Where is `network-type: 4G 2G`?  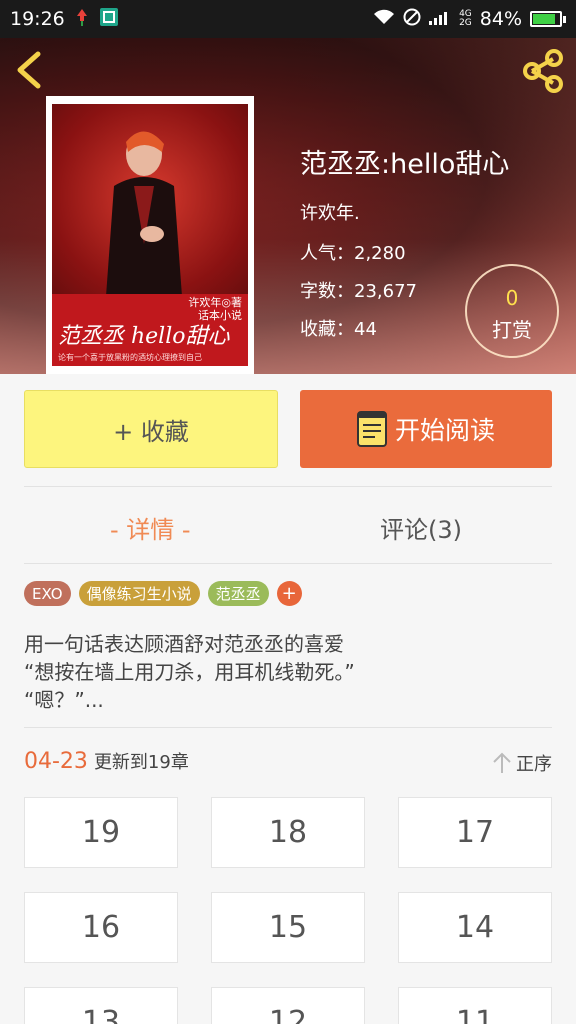 network-type: 4G 2G is located at coordinates (465, 18).